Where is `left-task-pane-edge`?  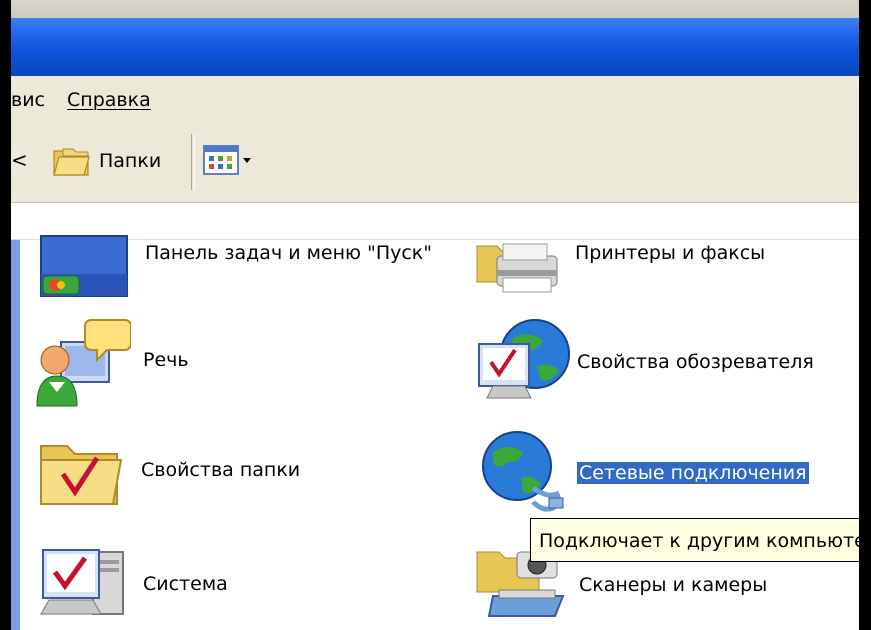 left-task-pane-edge is located at coordinates (15, 435).